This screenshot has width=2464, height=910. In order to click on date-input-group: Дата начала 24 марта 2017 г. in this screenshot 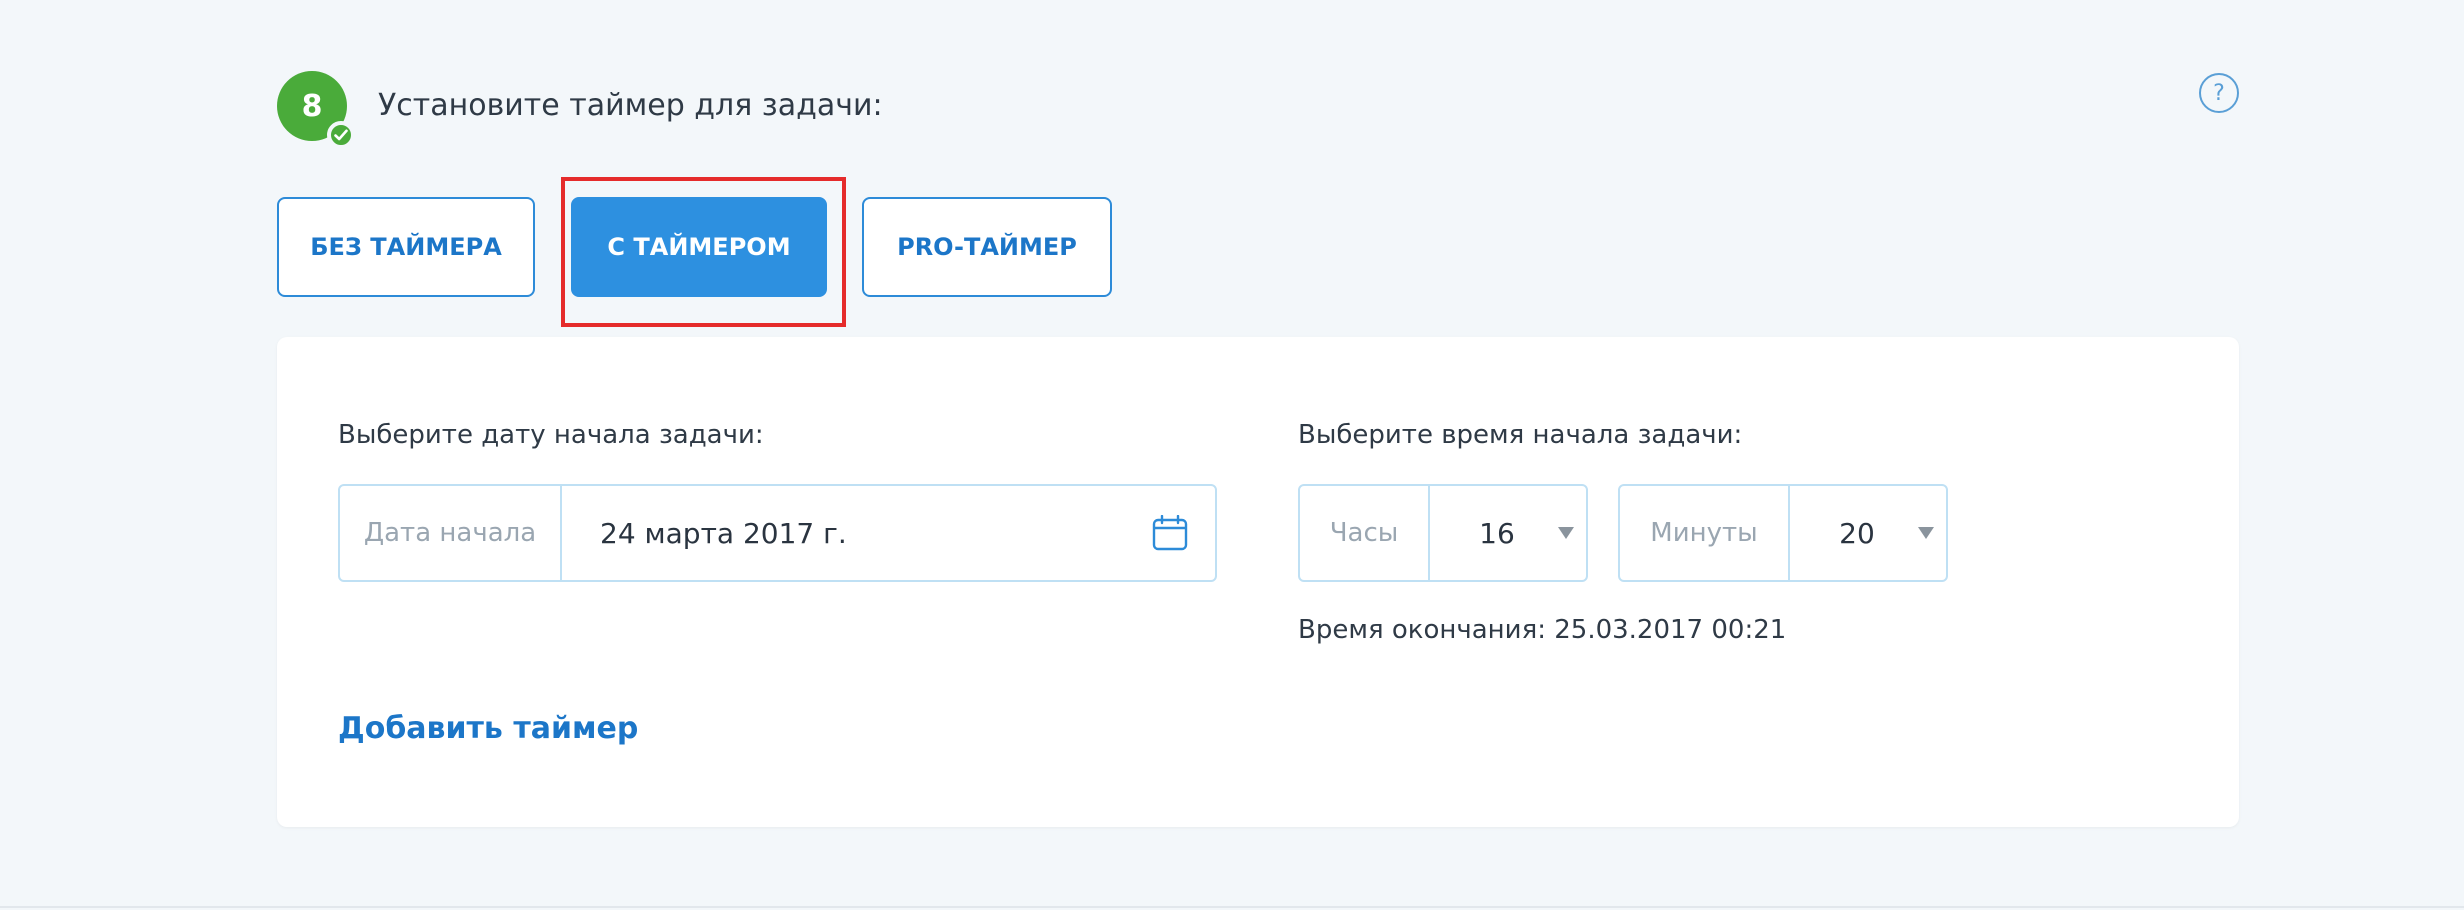, I will do `click(777, 533)`.